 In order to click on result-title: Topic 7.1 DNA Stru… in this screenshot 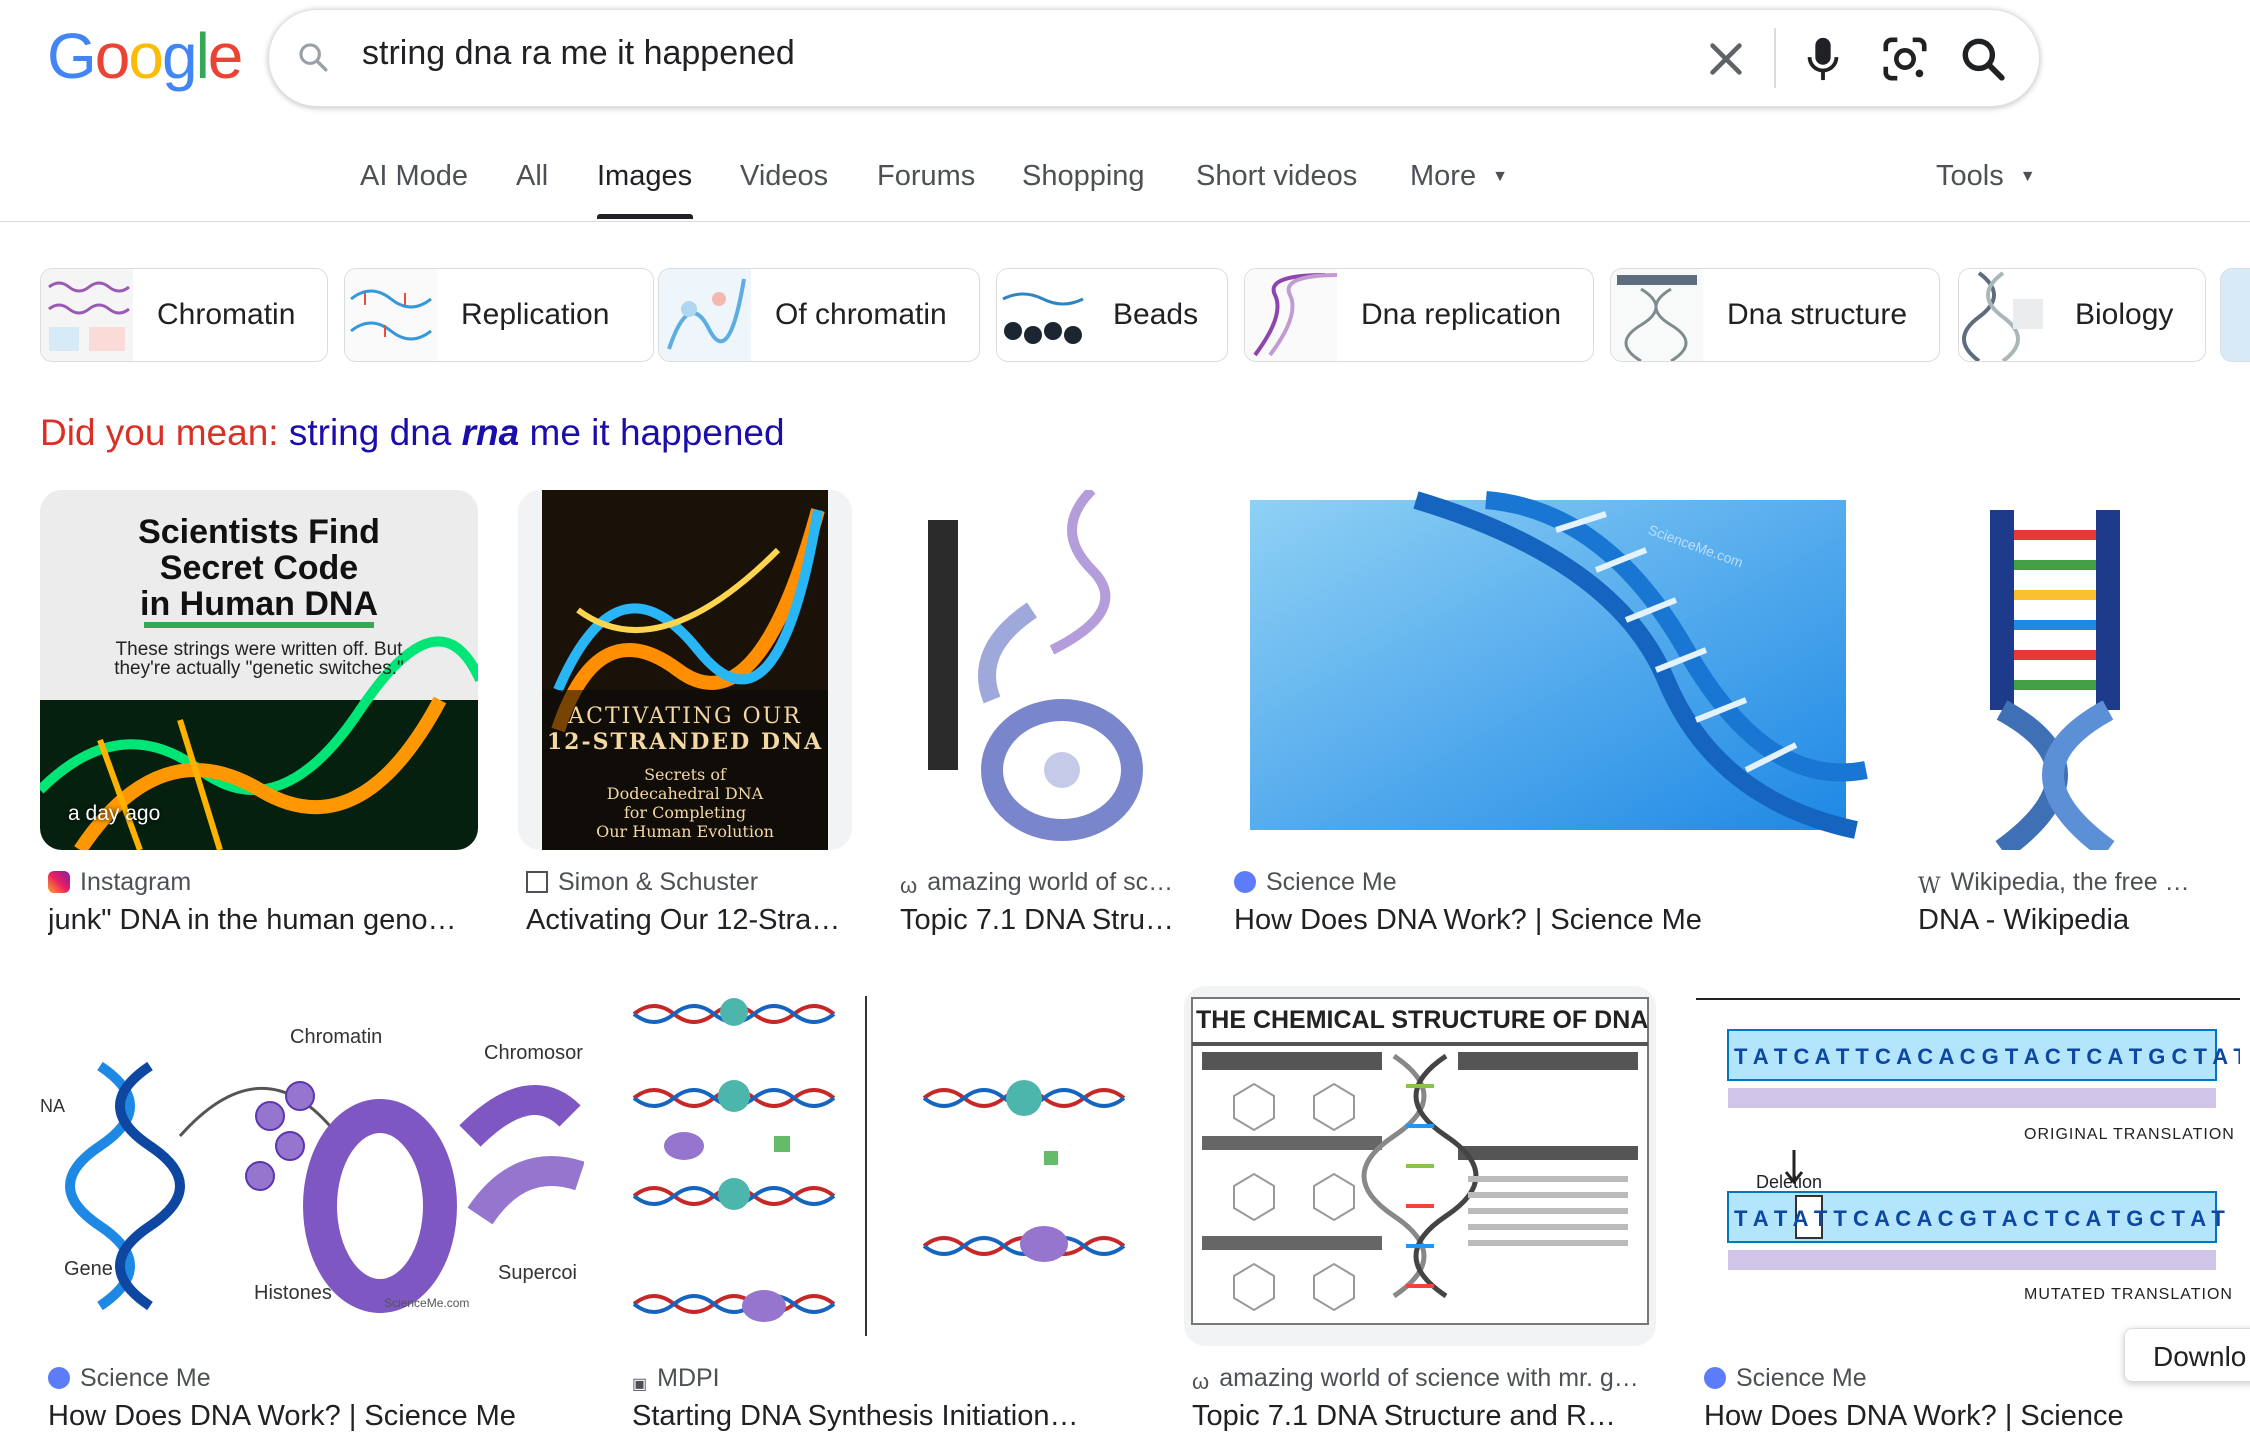, I will do `click(1045, 920)`.